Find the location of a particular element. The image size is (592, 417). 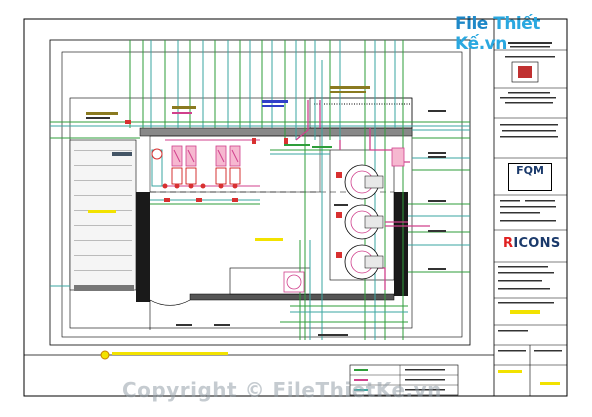

section-marker-circle is located at coordinates (105, 355).